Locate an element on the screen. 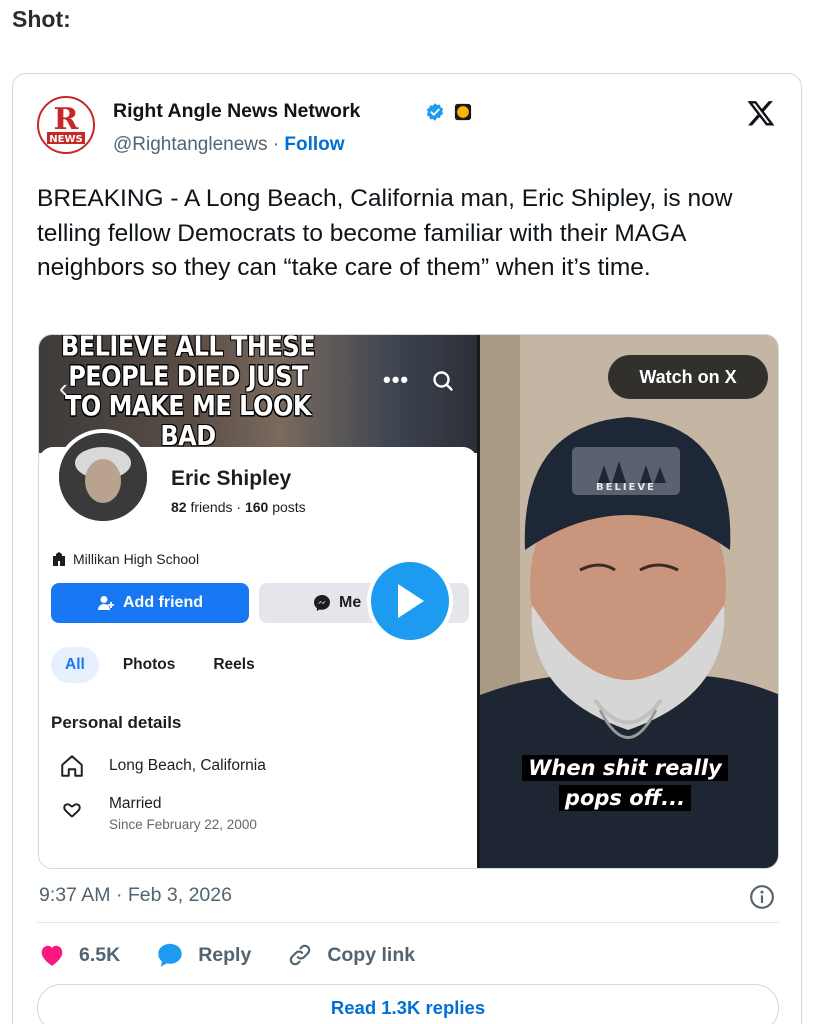 Image resolution: width=814 pixels, height=1024 pixels. like-count: 6.5K is located at coordinates (100, 954).